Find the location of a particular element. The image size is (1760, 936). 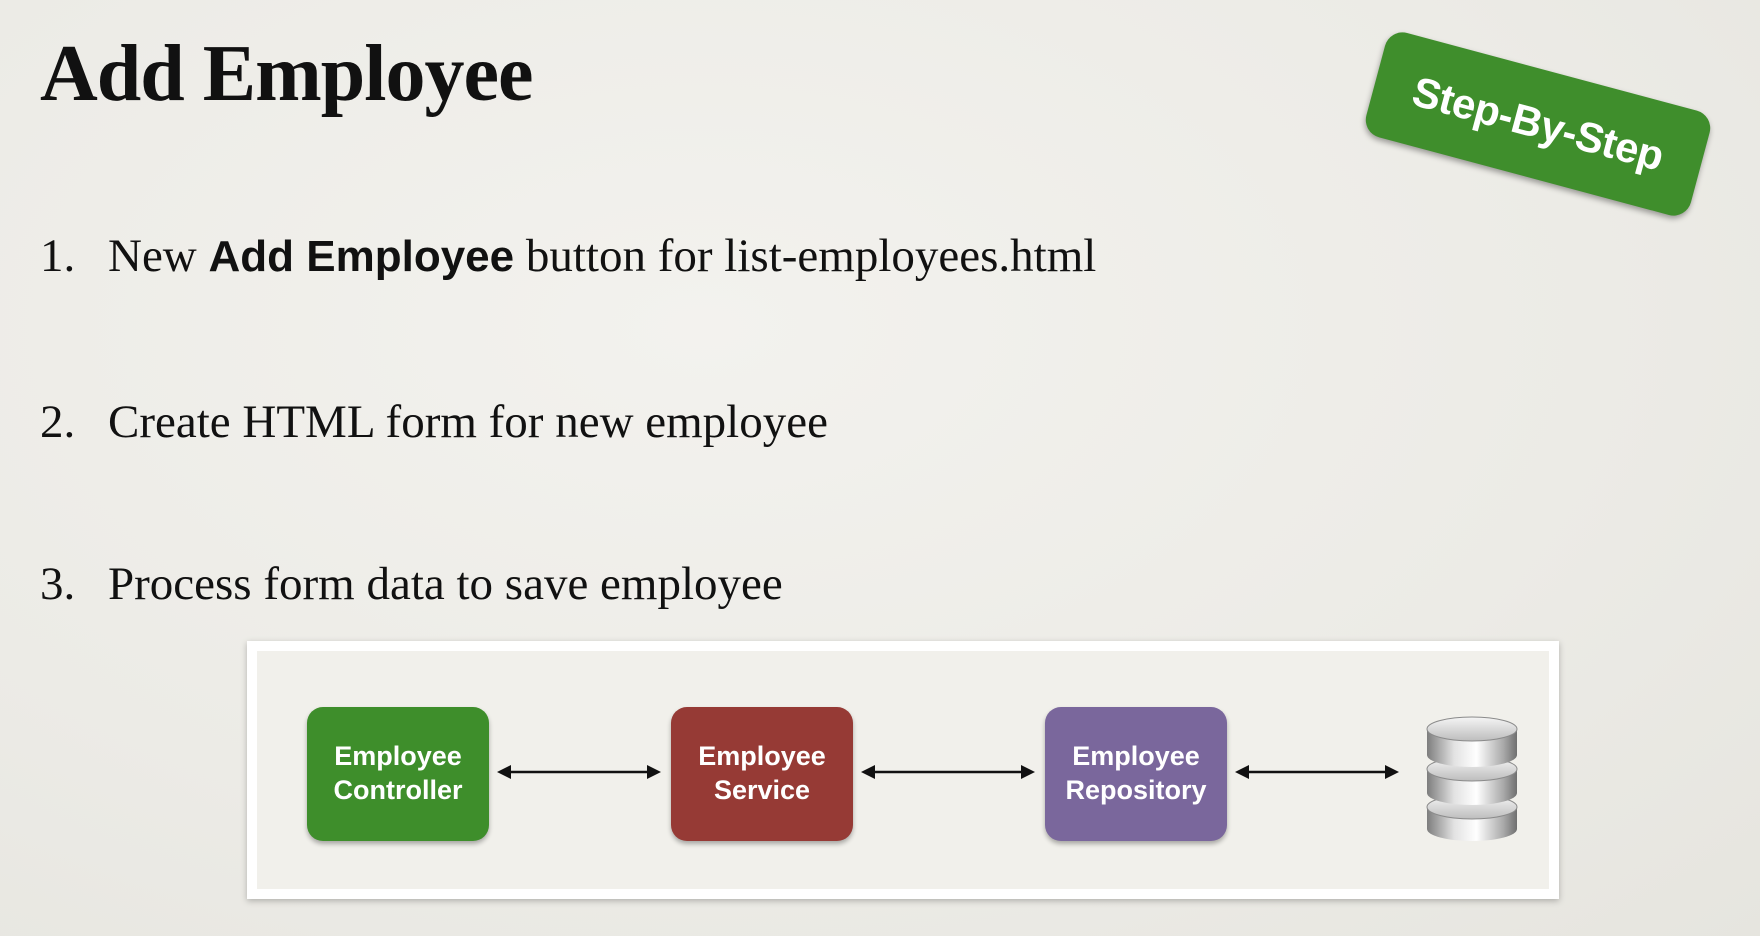

step-1-bold-text: Add Employee is located at coordinates (361, 256).